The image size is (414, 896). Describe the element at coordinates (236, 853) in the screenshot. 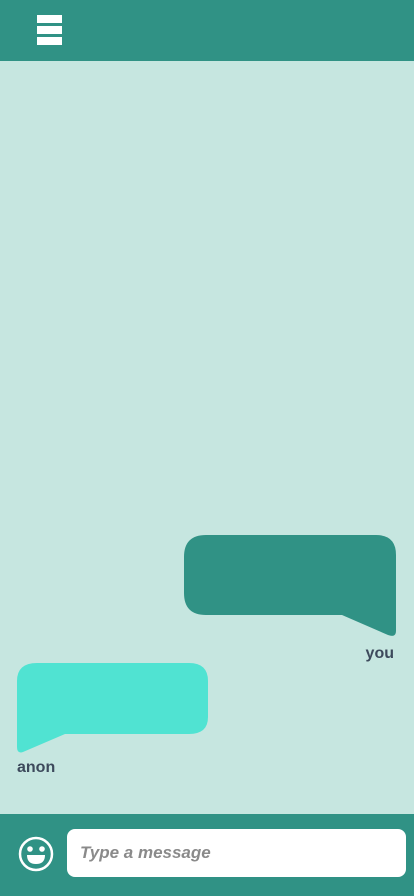

I see `message-input` at that location.